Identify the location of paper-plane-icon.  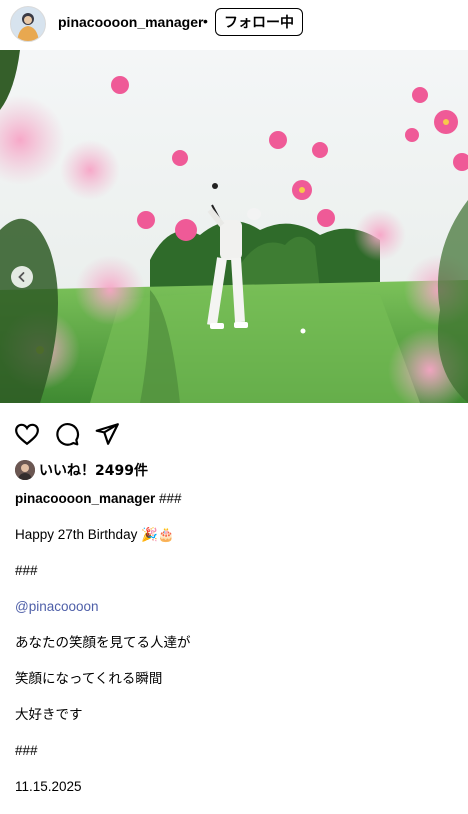
(107, 437).